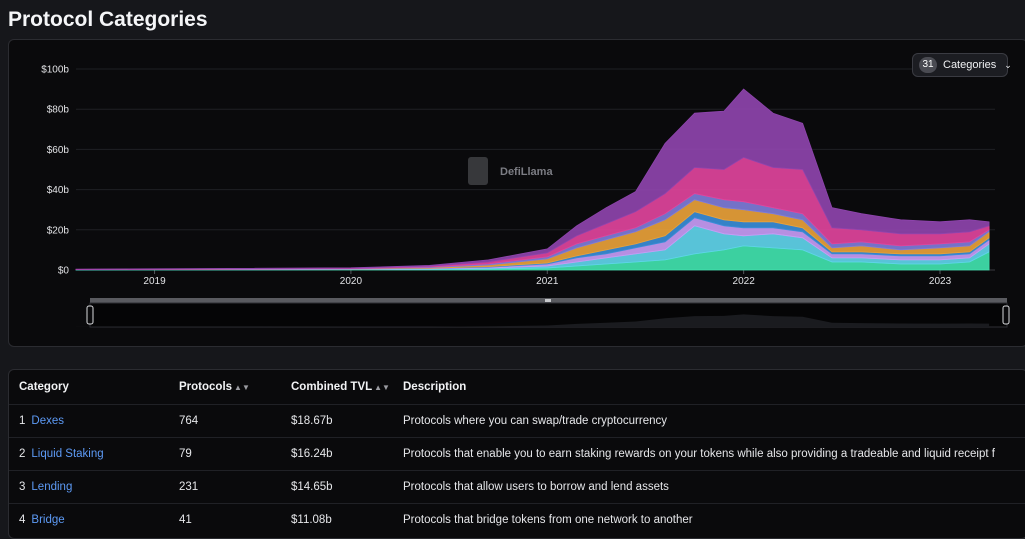 This screenshot has height=539, width=1025. I want to click on header-description: Description, so click(435, 387).